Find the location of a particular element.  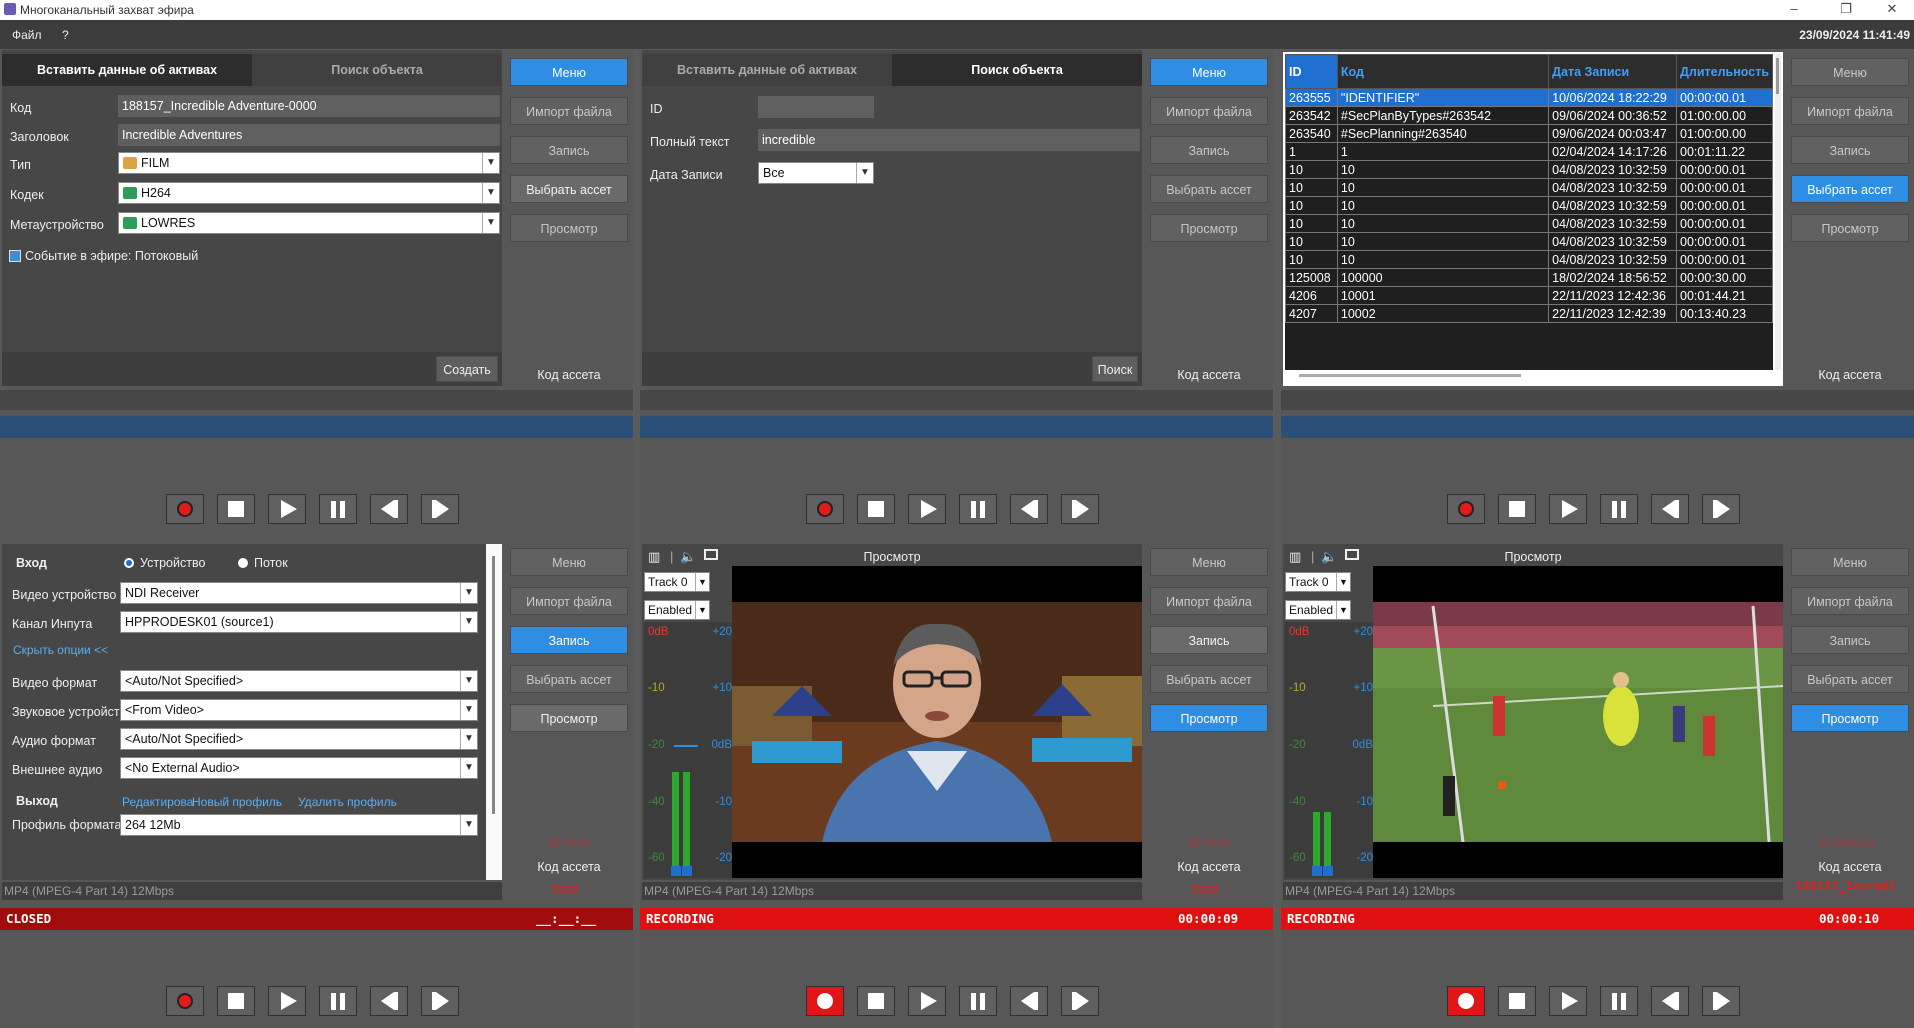

stream-radio: Поток is located at coordinates (263, 563).